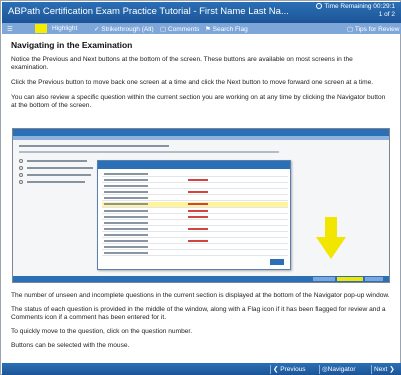 The image size is (401, 375). I want to click on previous-label: Previous, so click(293, 369).